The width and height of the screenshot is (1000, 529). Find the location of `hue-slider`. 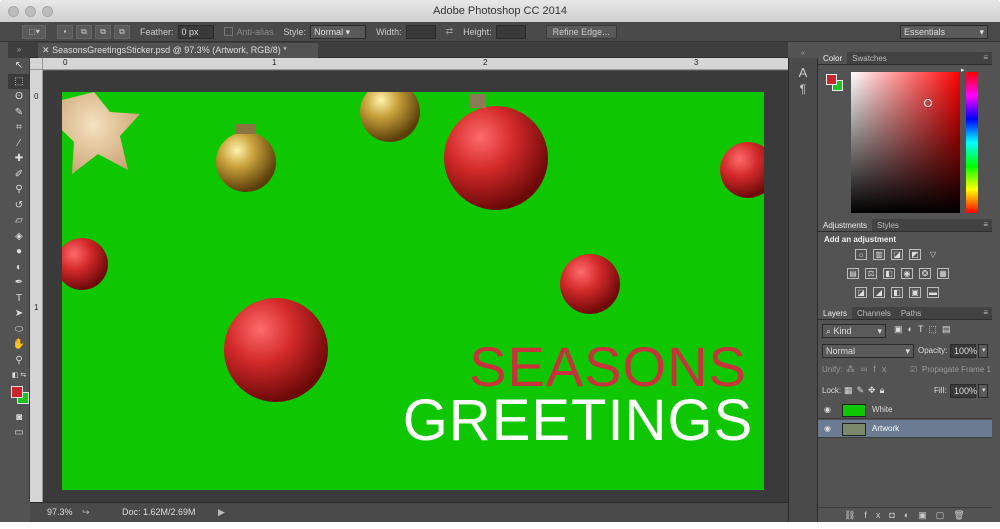

hue-slider is located at coordinates (972, 142).